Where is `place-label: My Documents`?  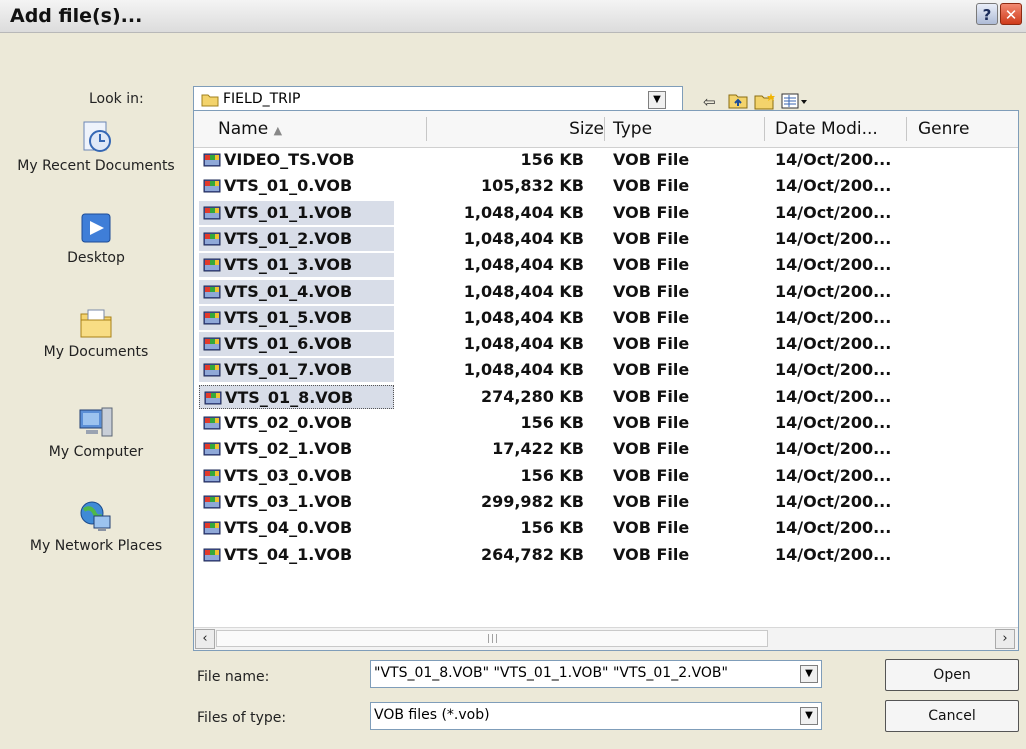 place-label: My Documents is located at coordinates (96, 352).